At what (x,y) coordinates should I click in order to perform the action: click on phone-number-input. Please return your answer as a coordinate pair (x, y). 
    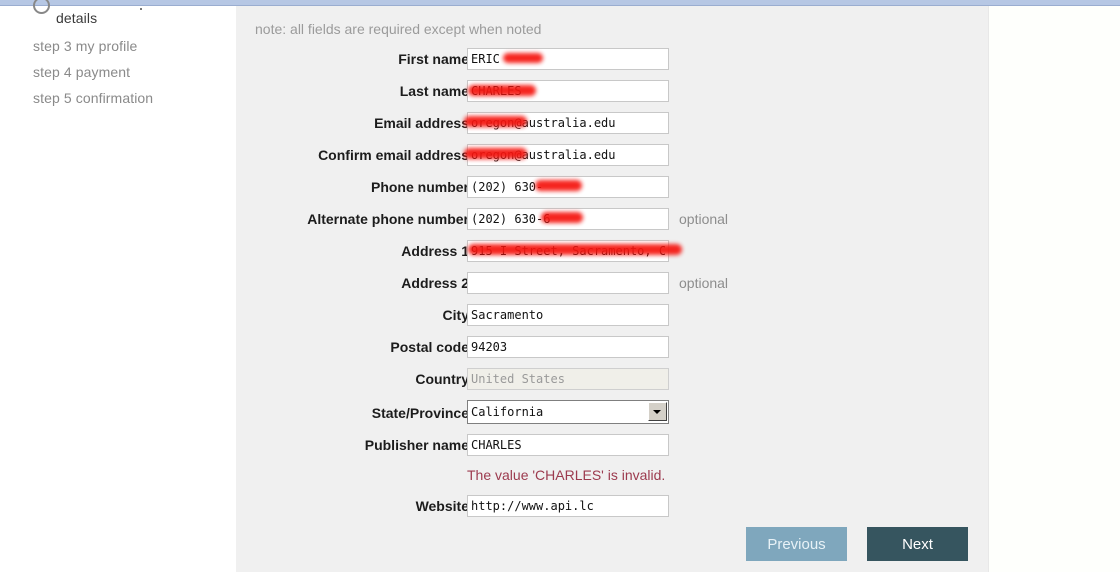
    Looking at the image, I should click on (568, 187).